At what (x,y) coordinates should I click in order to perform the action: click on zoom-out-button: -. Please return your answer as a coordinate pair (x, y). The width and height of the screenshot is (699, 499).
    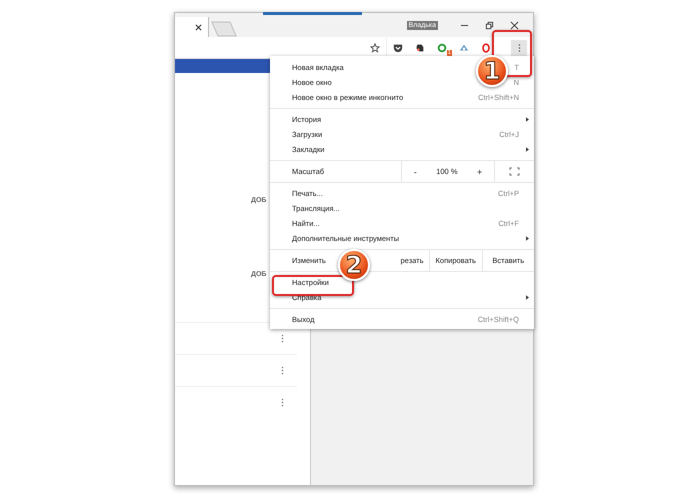
    Looking at the image, I should click on (415, 171).